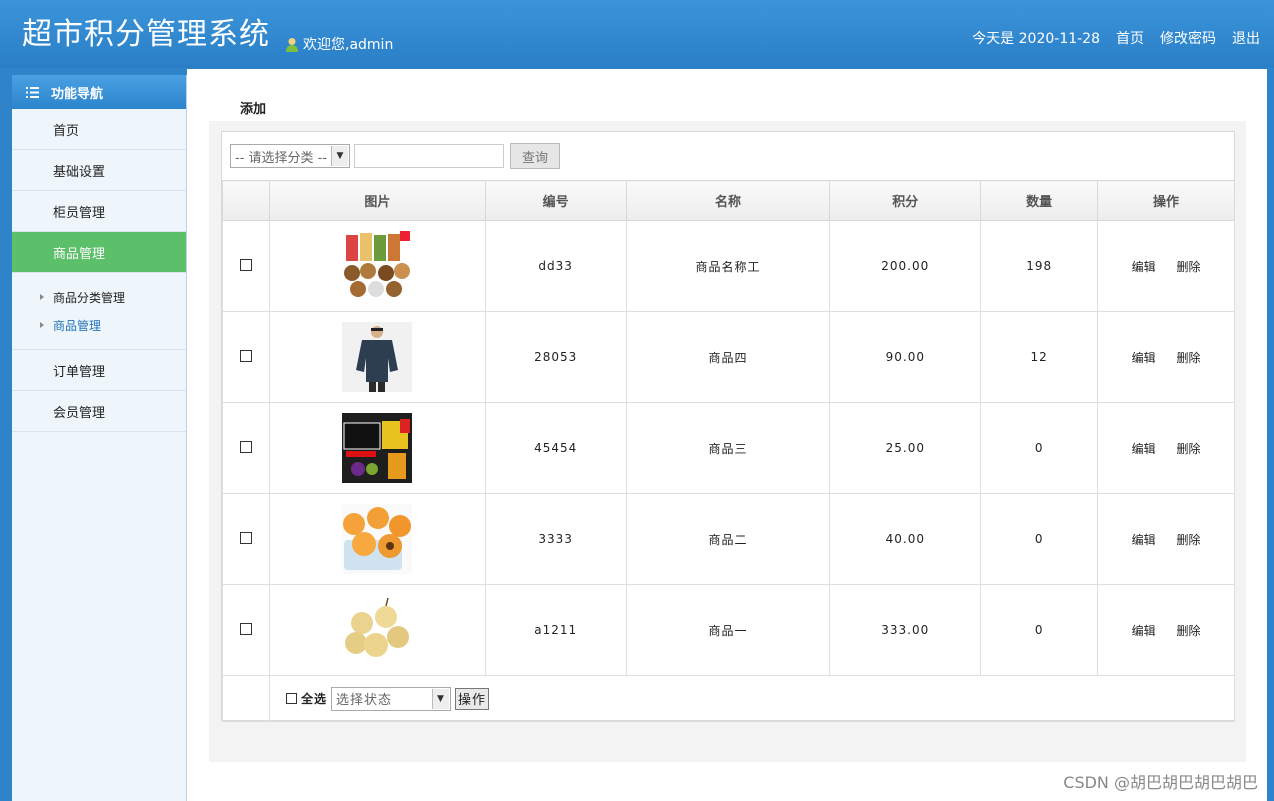 This screenshot has height=801, width=1274. Describe the element at coordinates (377, 357) in the screenshot. I see `jacket-man-image` at that location.